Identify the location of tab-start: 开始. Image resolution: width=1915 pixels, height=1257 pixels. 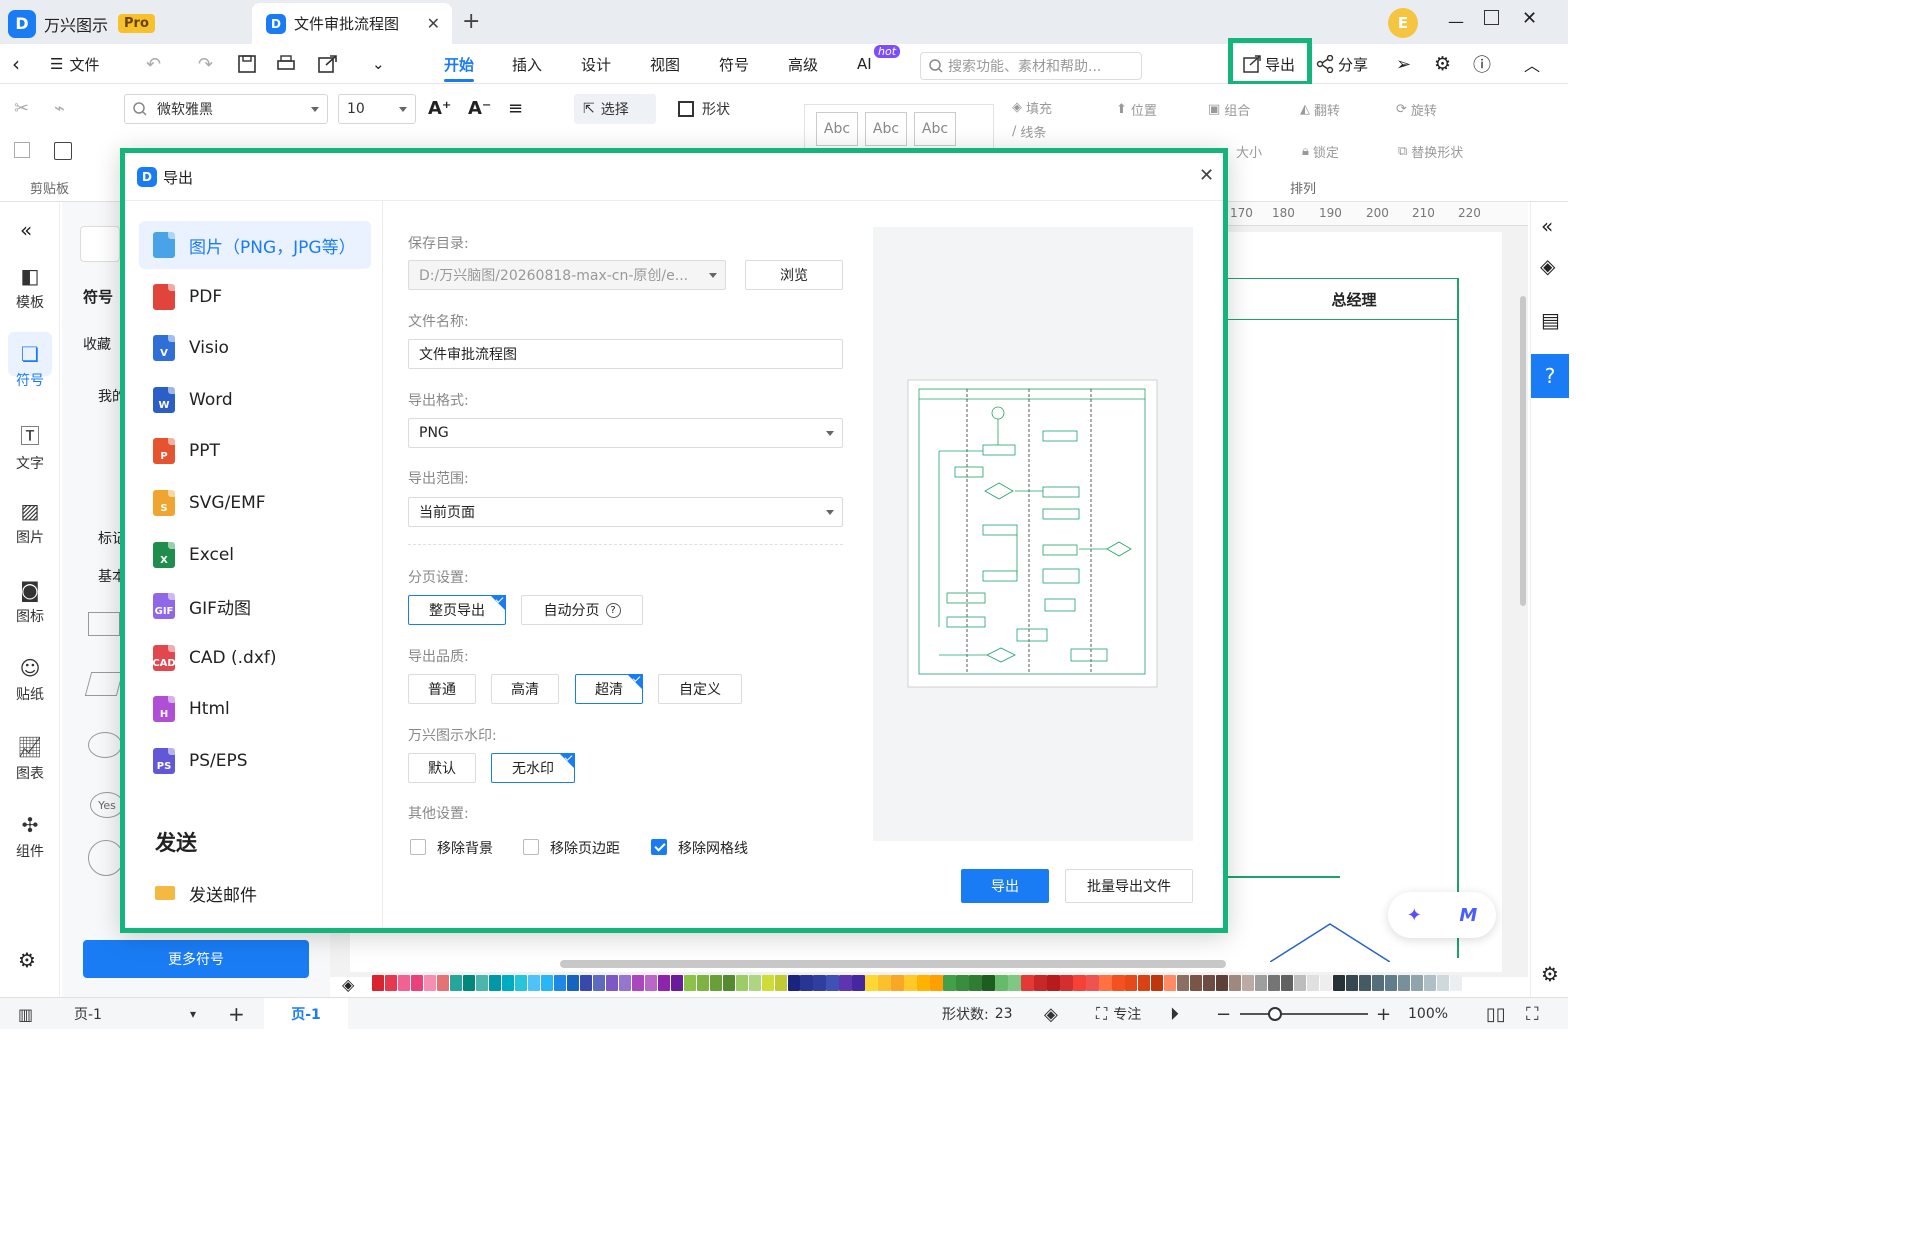
(459, 64).